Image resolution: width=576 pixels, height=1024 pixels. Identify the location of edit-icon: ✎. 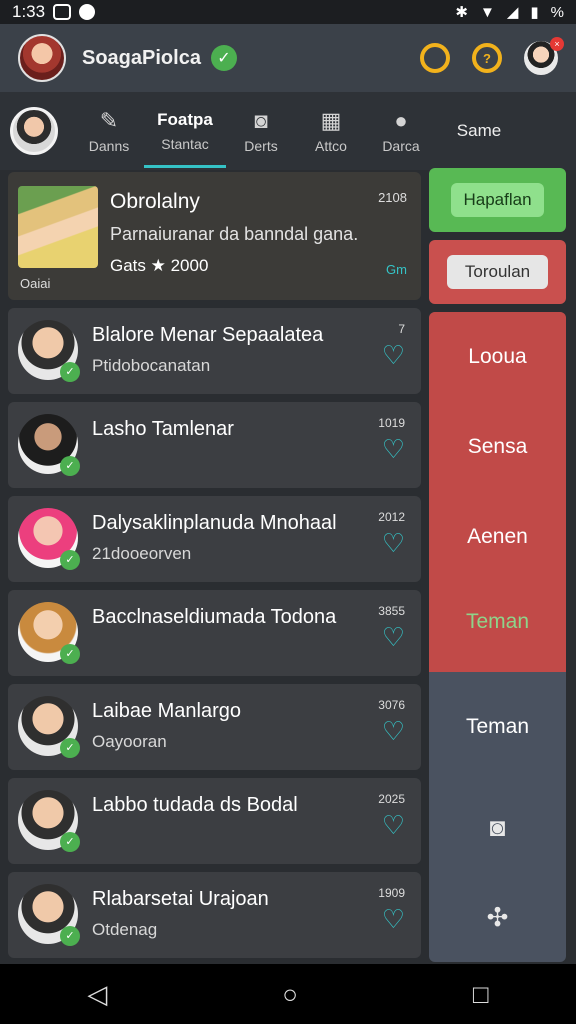
(109, 120).